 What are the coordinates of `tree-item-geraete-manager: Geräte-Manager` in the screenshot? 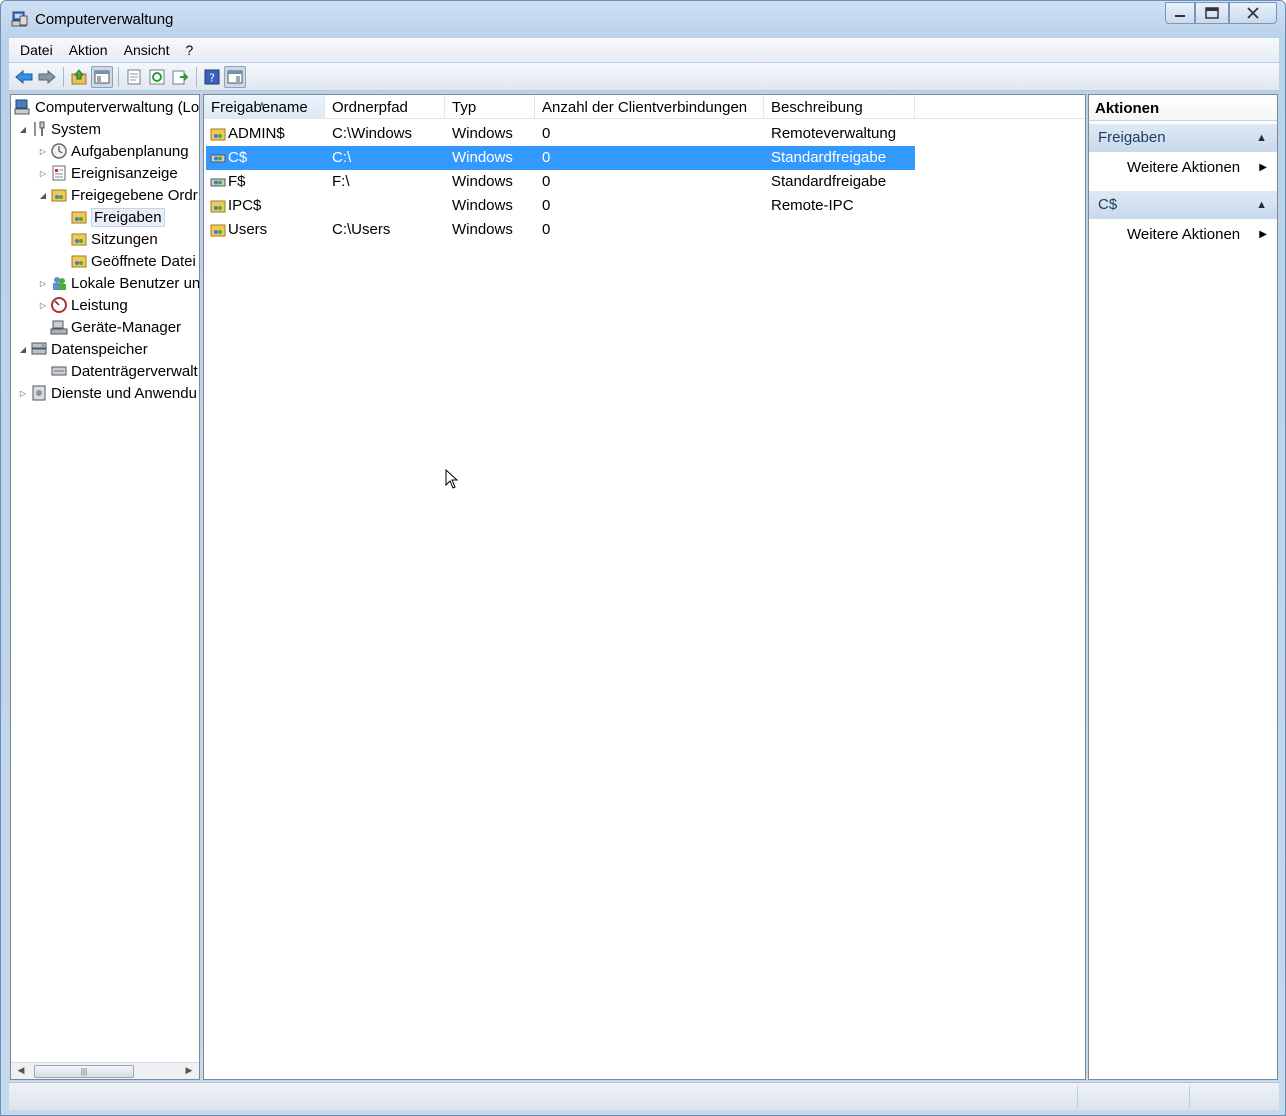 It's located at (115, 327).